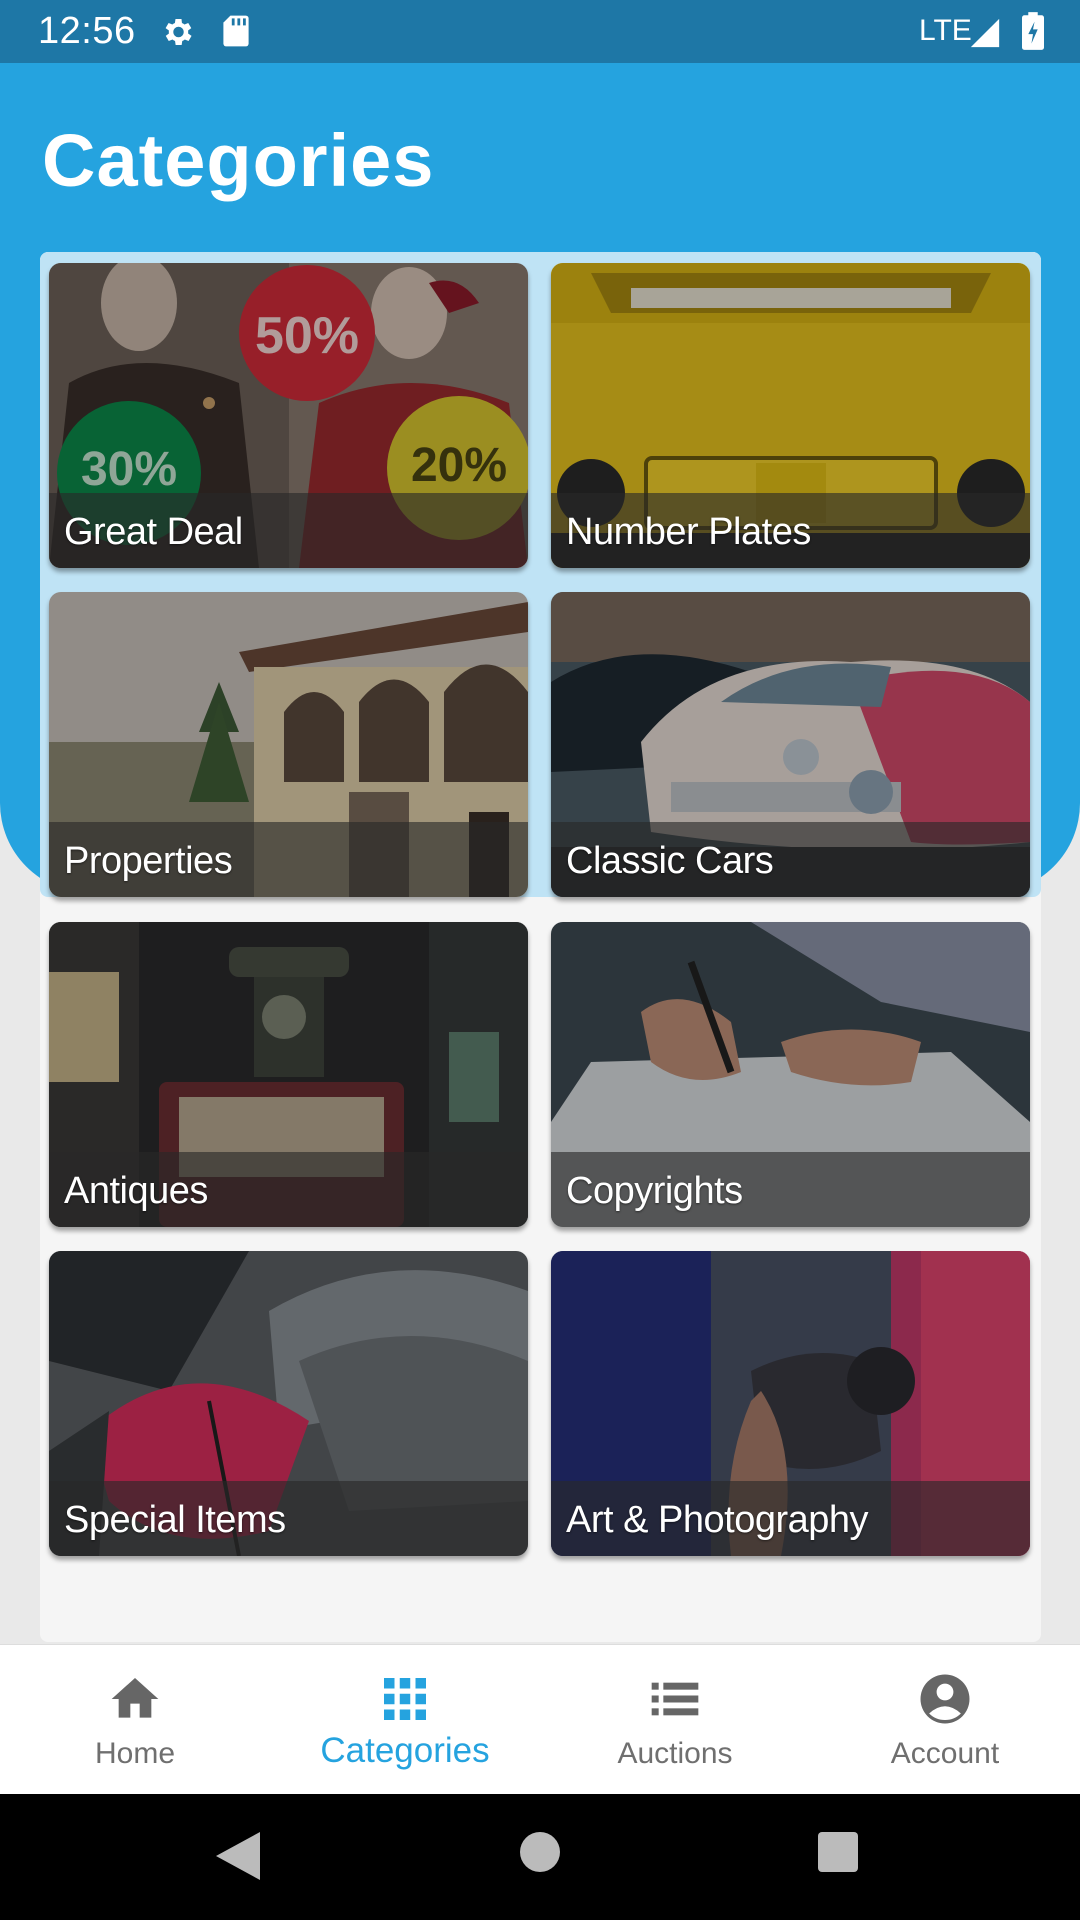 Image resolution: width=1080 pixels, height=1920 pixels. Describe the element at coordinates (985, 33) in the screenshot. I see `signal-icon` at that location.